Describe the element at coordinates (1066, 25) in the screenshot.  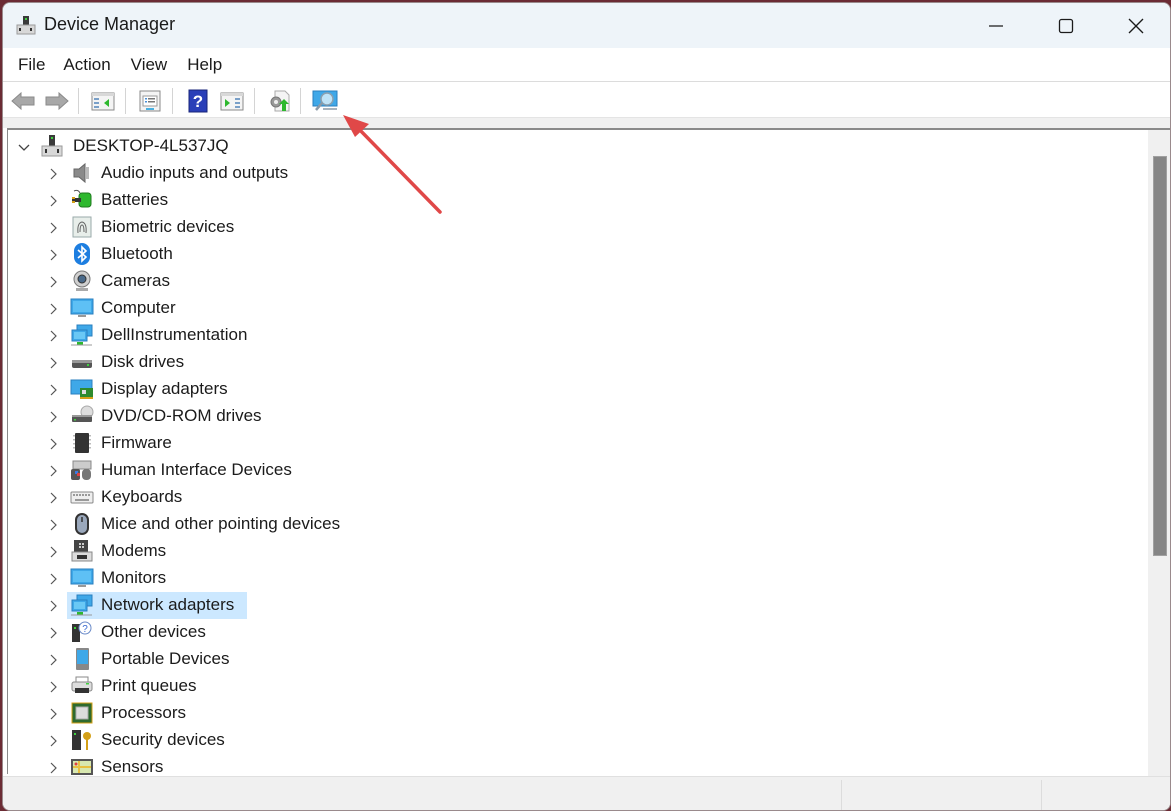
I see `maximize-button` at that location.